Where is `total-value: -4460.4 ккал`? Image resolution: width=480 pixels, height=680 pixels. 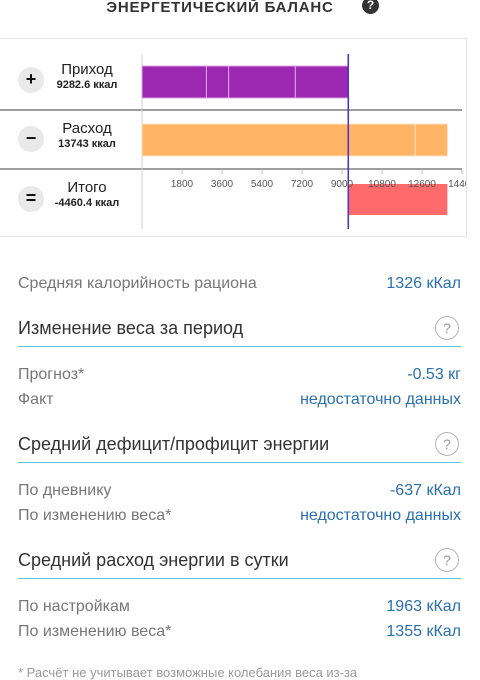 total-value: -4460.4 ккал is located at coordinates (87, 203).